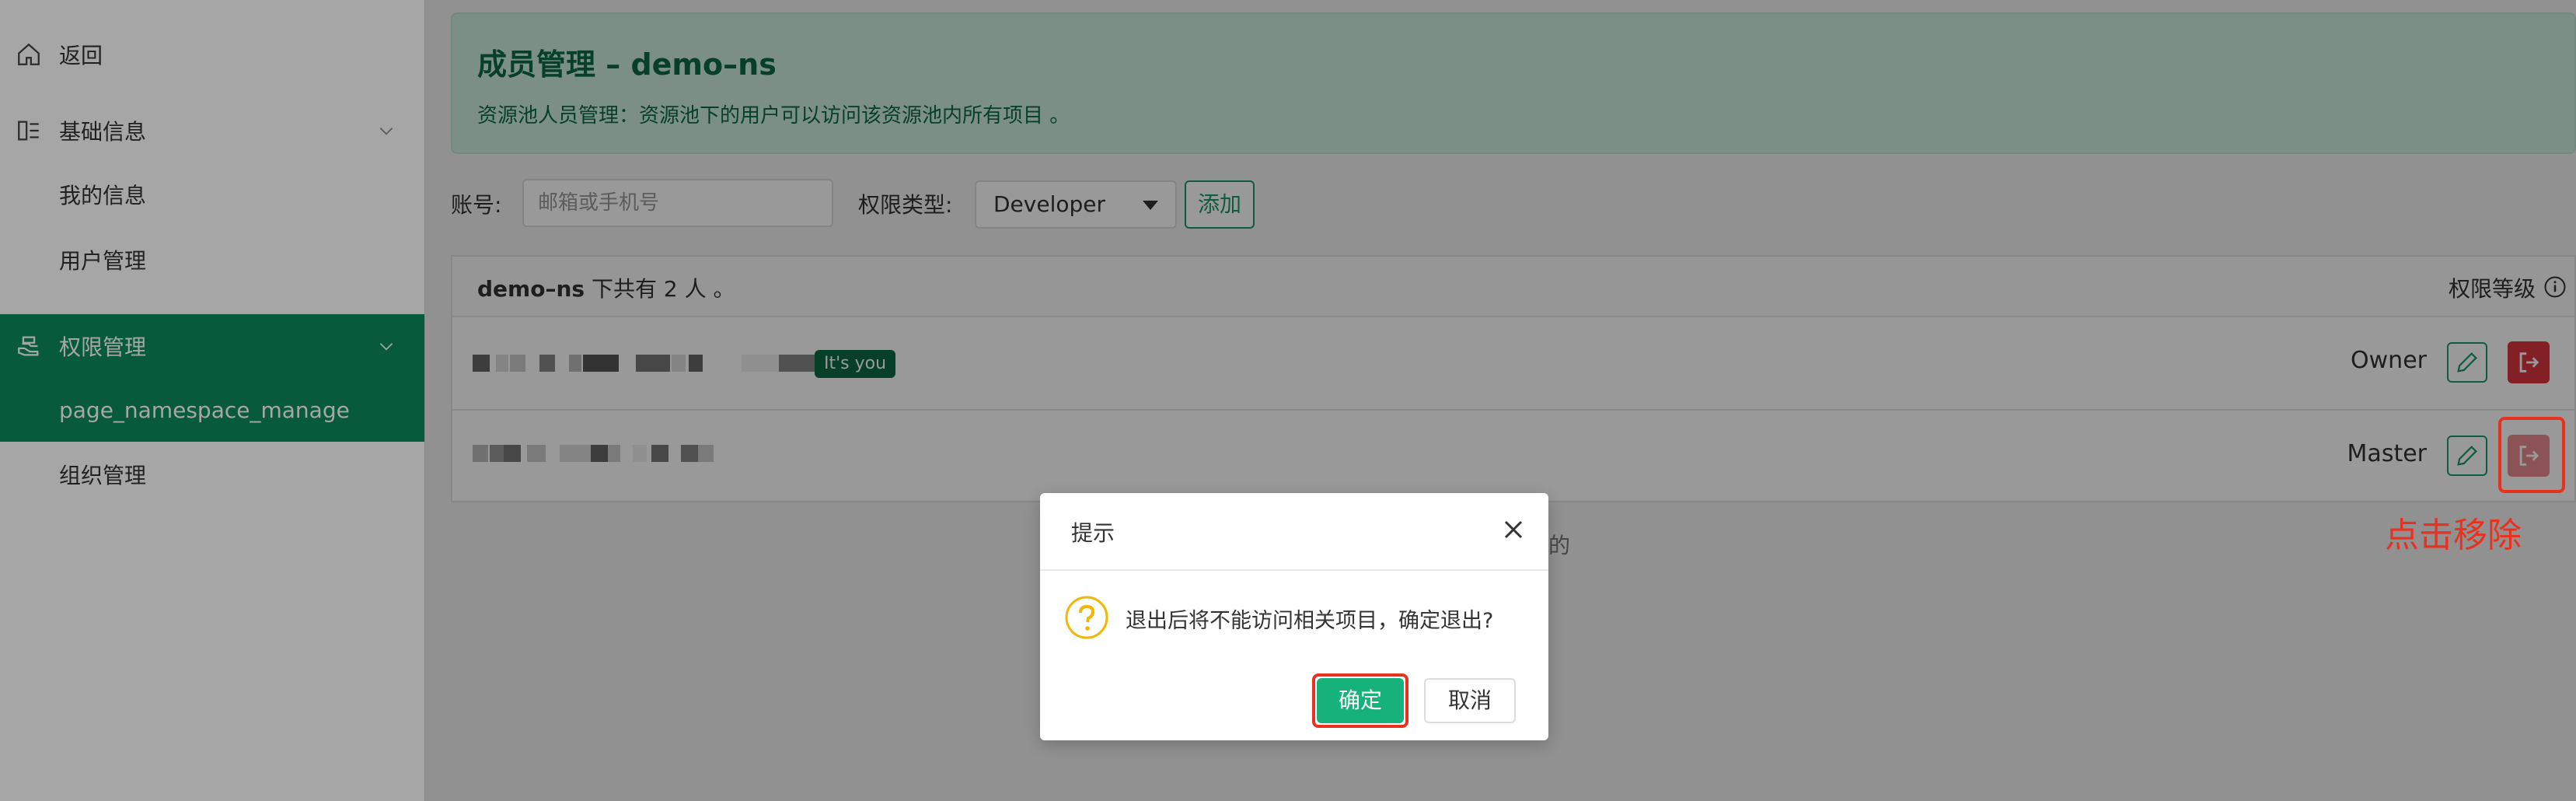 The height and width of the screenshot is (801, 2576). Describe the element at coordinates (1361, 700) in the screenshot. I see `confirm-button: 确定` at that location.